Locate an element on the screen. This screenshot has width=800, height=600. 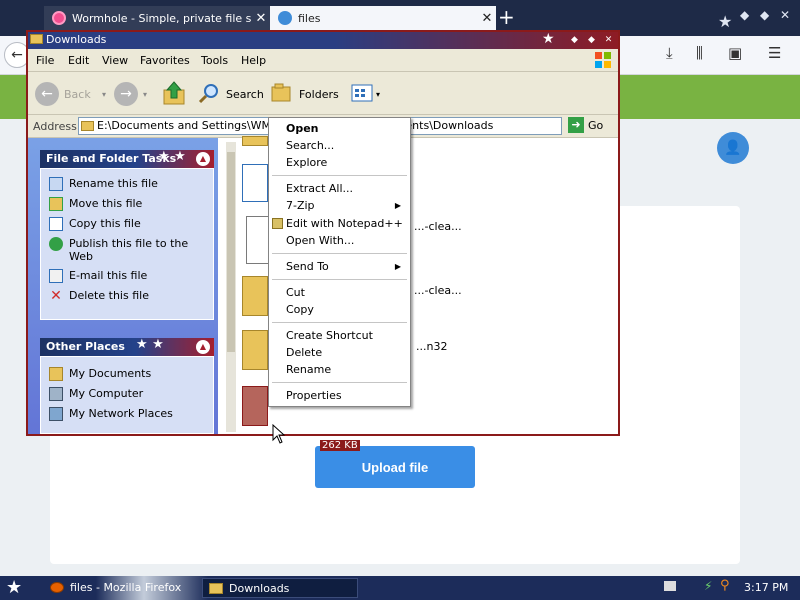
other-places-title: Other Places is located at coordinates (85, 346).